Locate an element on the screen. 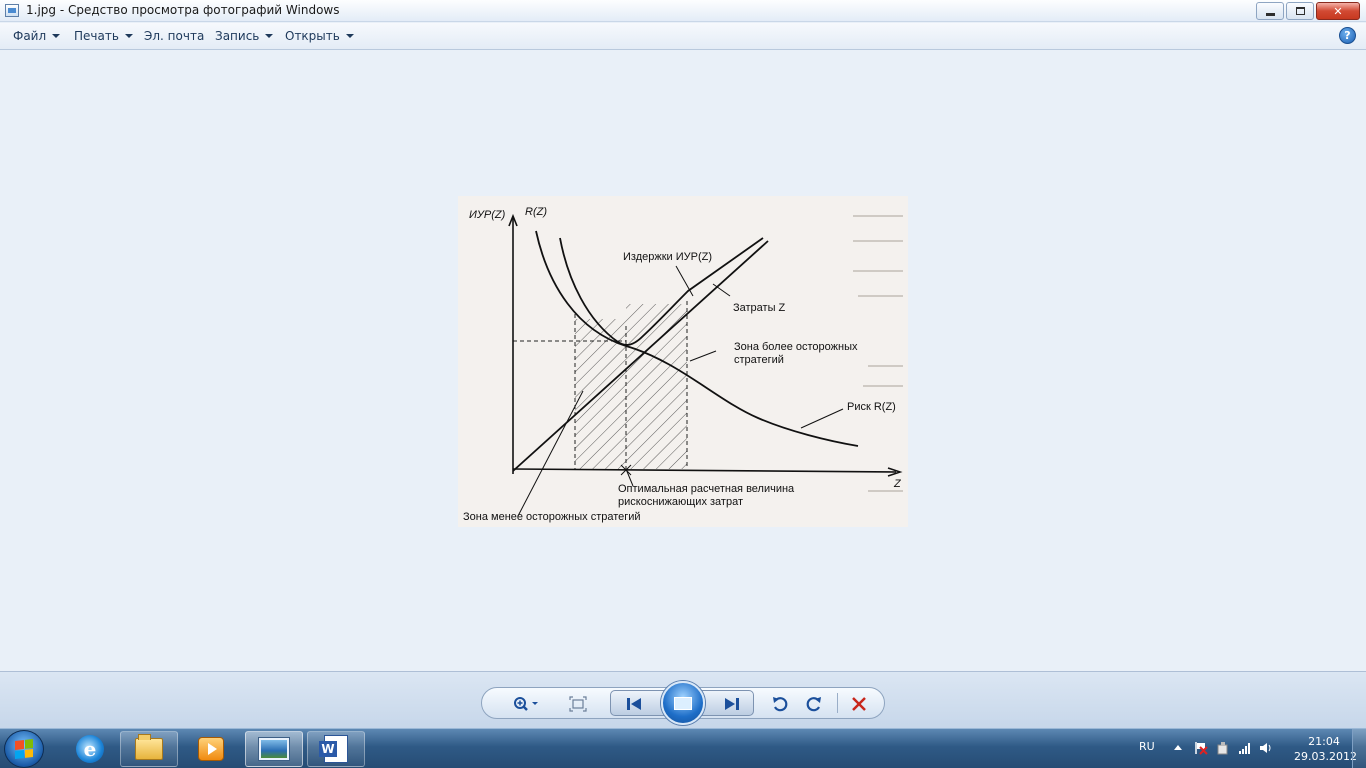  menu-file: Файл is located at coordinates (37, 36).